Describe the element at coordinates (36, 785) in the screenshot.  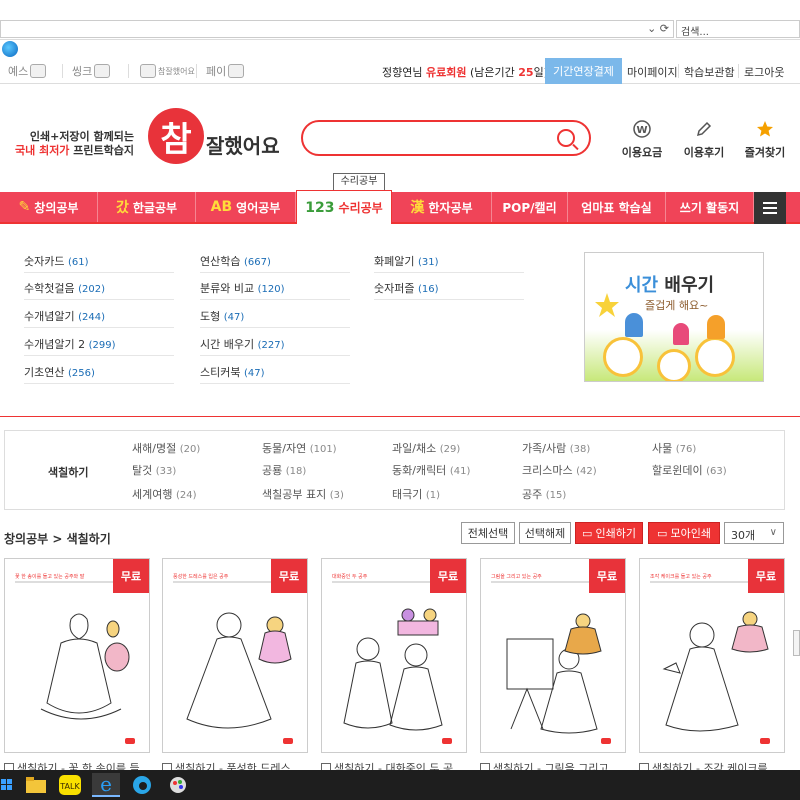
I see `file-explorer-icon` at that location.